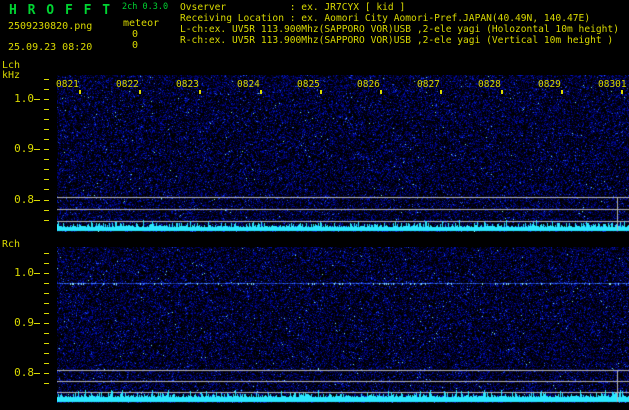  Describe the element at coordinates (308, 84) in the screenshot. I see `time-label: 0825` at that location.